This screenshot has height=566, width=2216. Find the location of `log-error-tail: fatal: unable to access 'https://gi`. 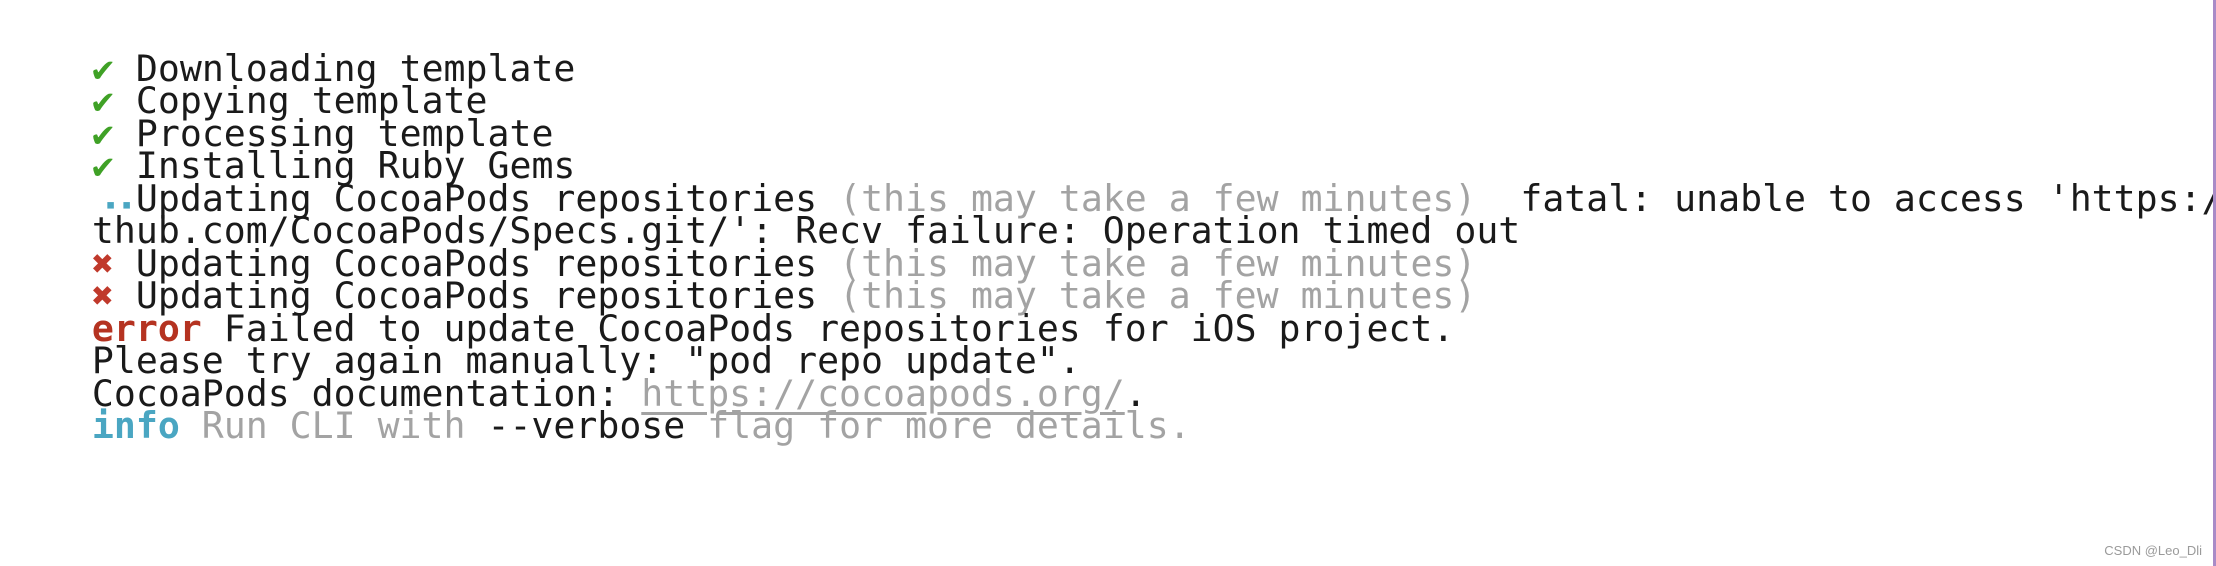

log-error-tail: fatal: unable to access 'https://gi is located at coordinates (1846, 198).